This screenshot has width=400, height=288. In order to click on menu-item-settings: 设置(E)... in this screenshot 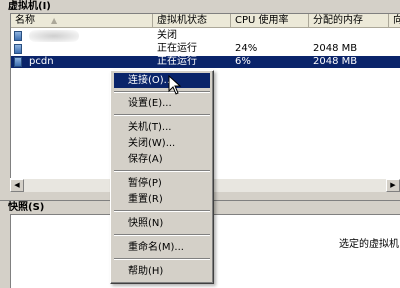, I will do `click(162, 103)`.